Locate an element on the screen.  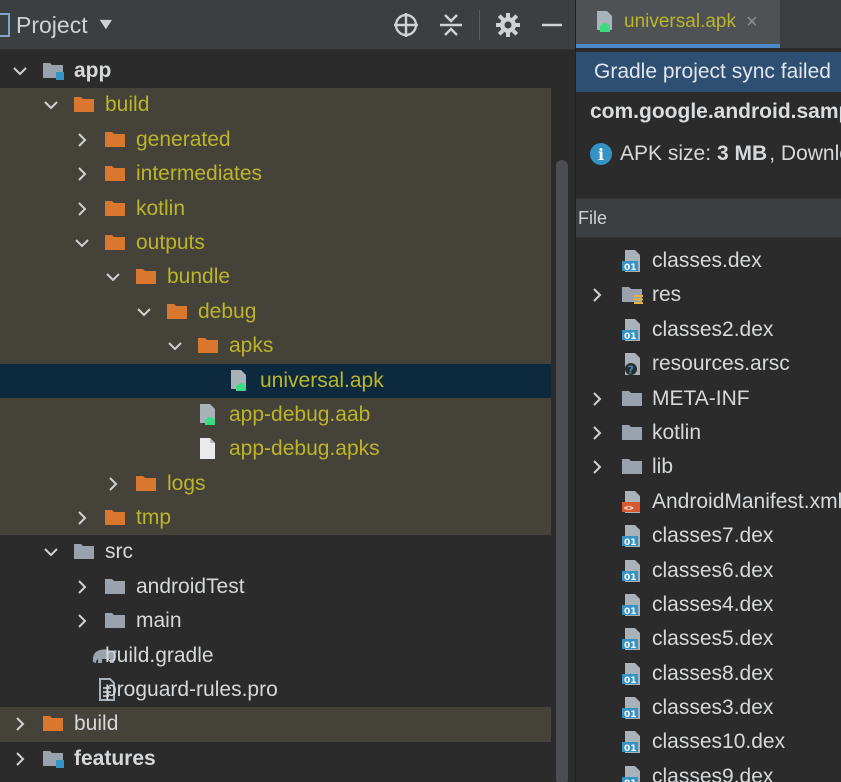
tree-item-features: features is located at coordinates (275, 759).